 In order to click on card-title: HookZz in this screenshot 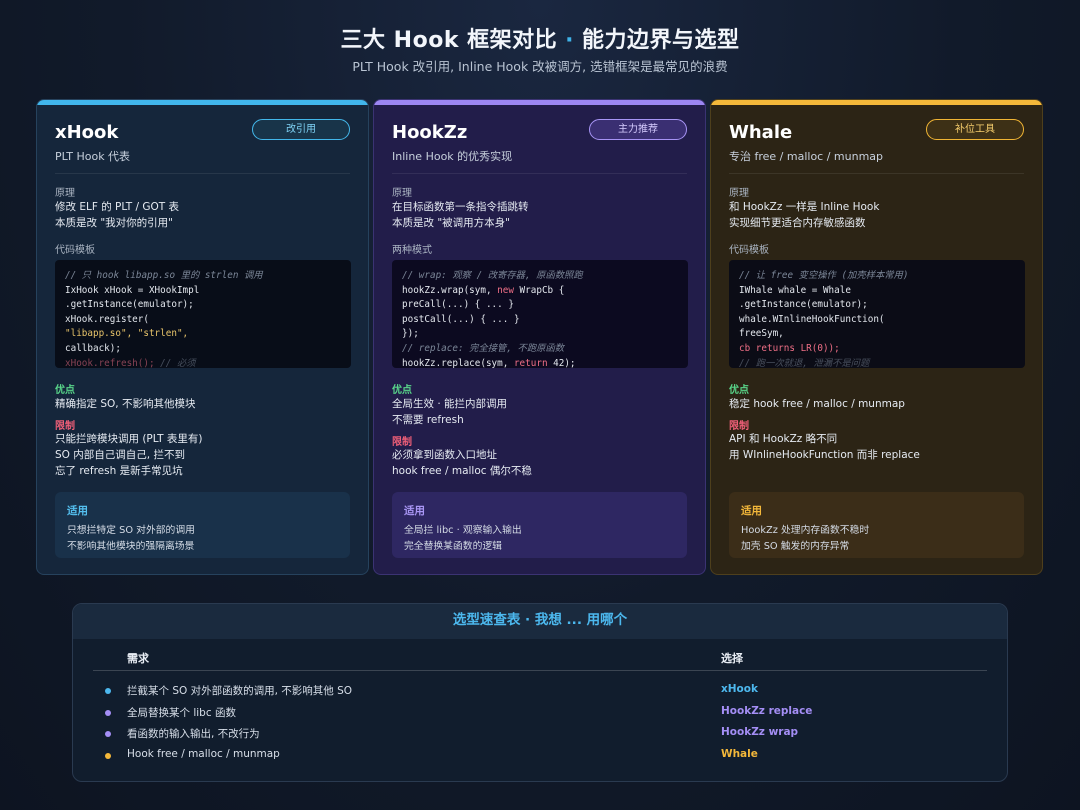, I will do `click(430, 132)`.